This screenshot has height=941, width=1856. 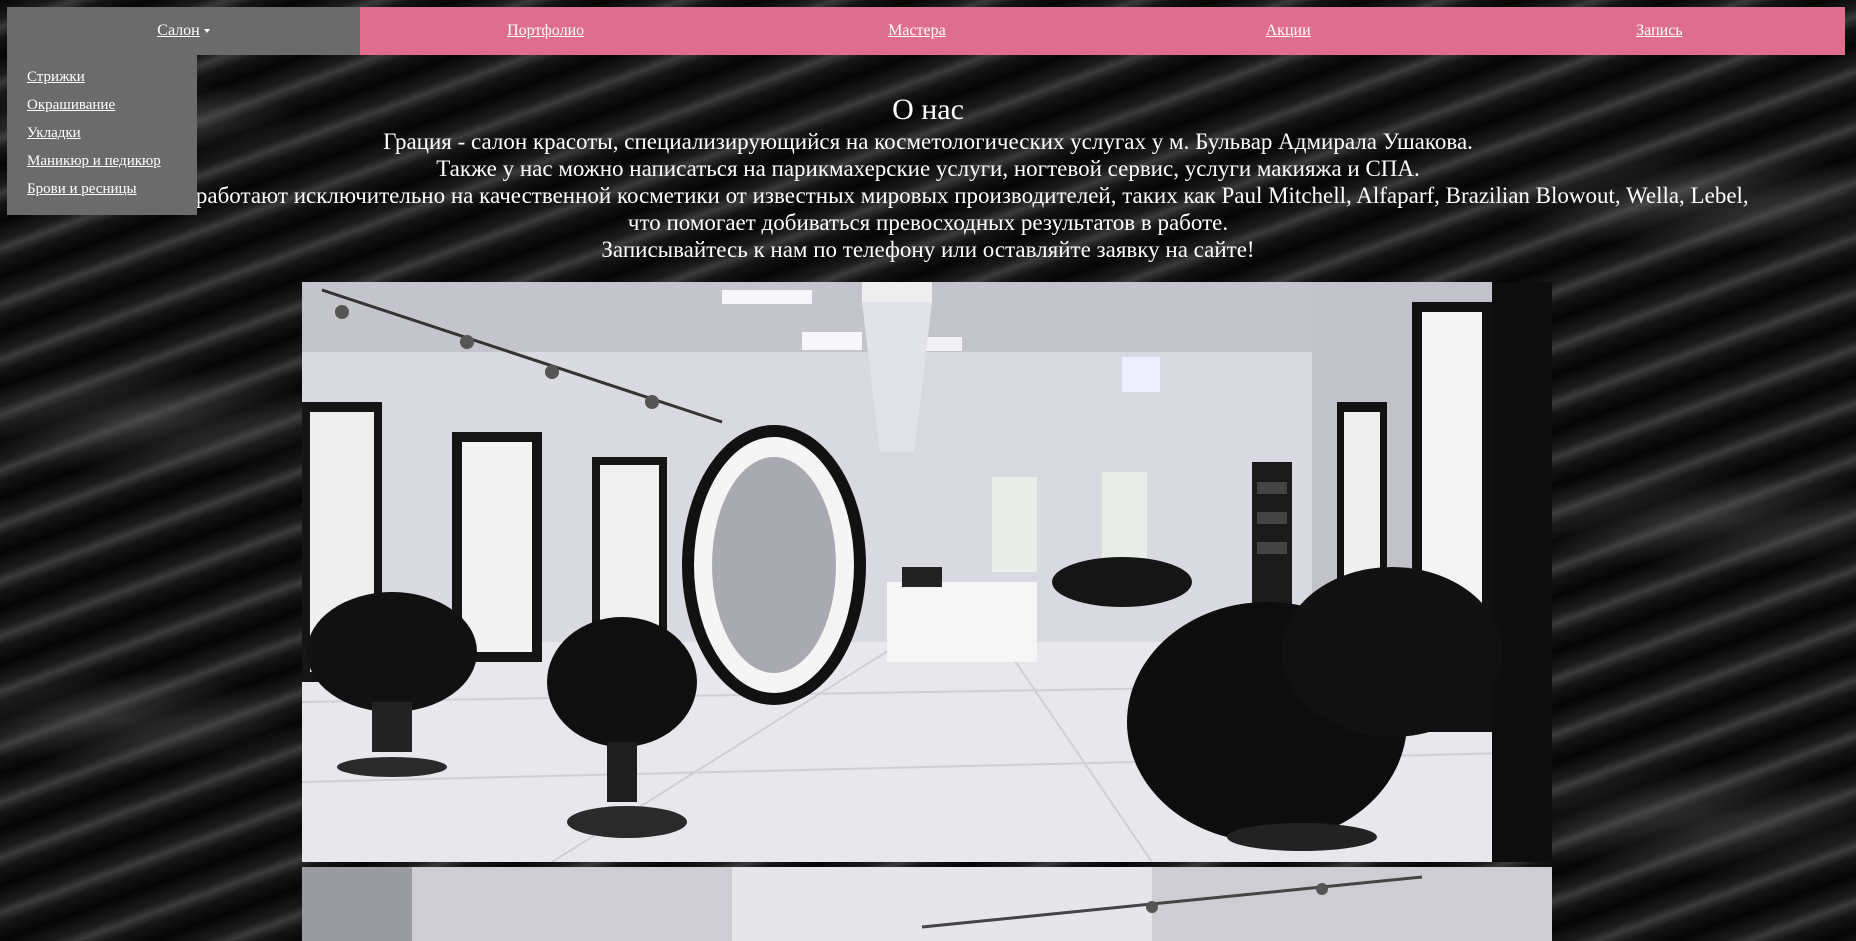 I want to click on nav-item-masters: Мастера, so click(x=916, y=31).